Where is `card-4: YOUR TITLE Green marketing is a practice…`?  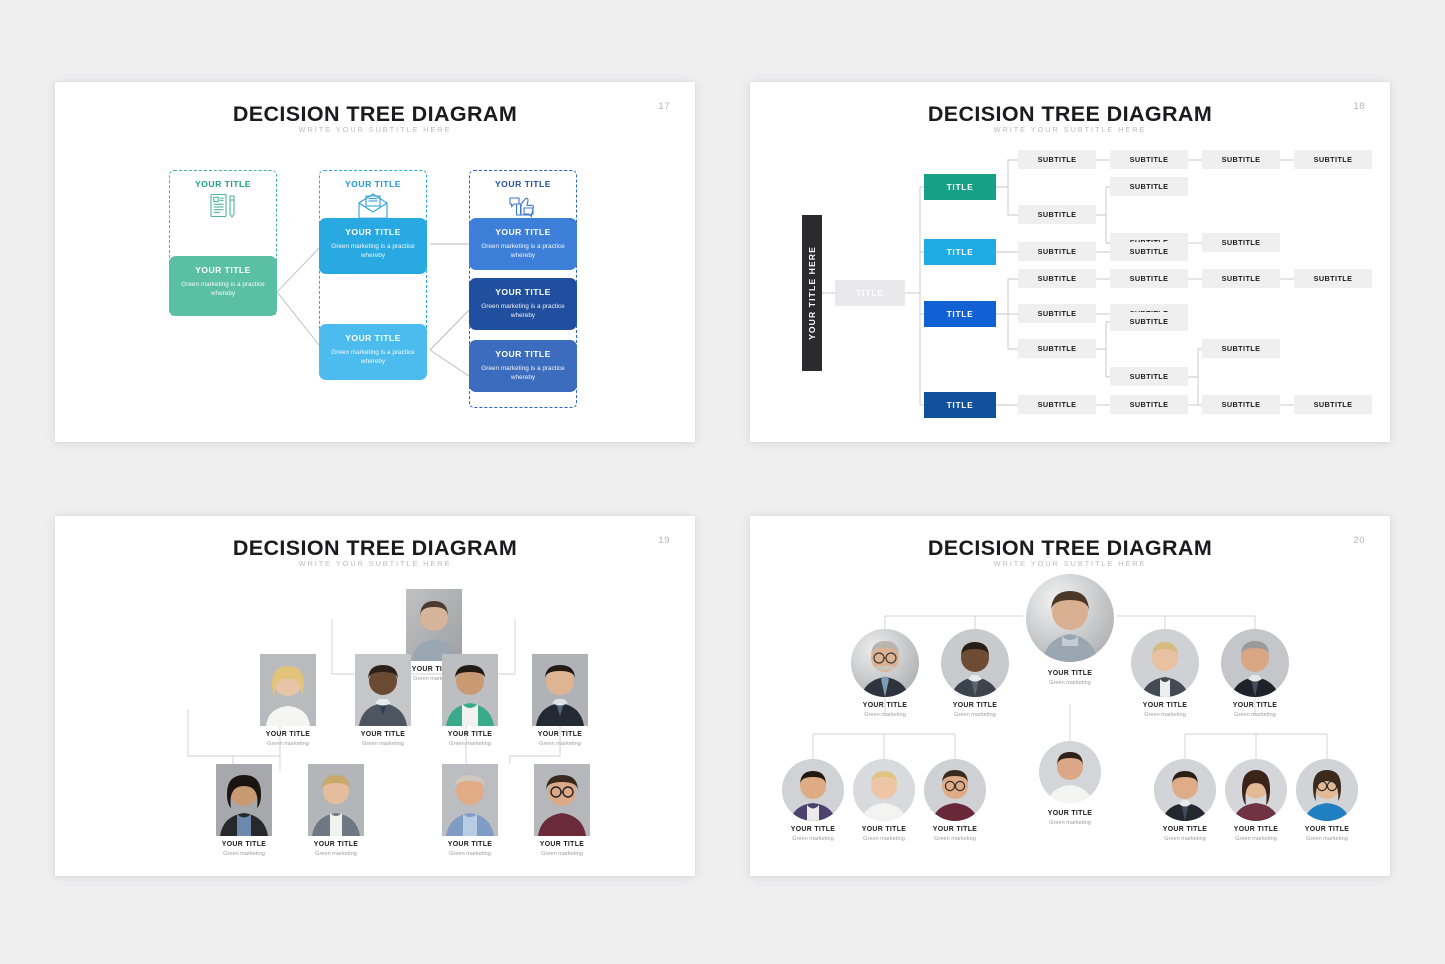 card-4: YOUR TITLE Green marketing is a practice… is located at coordinates (523, 244).